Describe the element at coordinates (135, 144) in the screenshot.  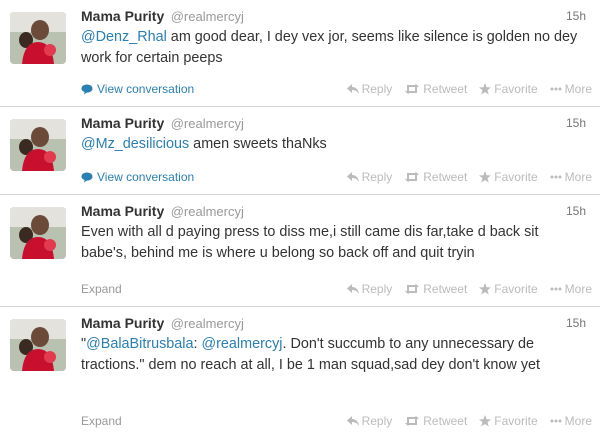
I see `mention-link: @Mz_desilicious` at that location.